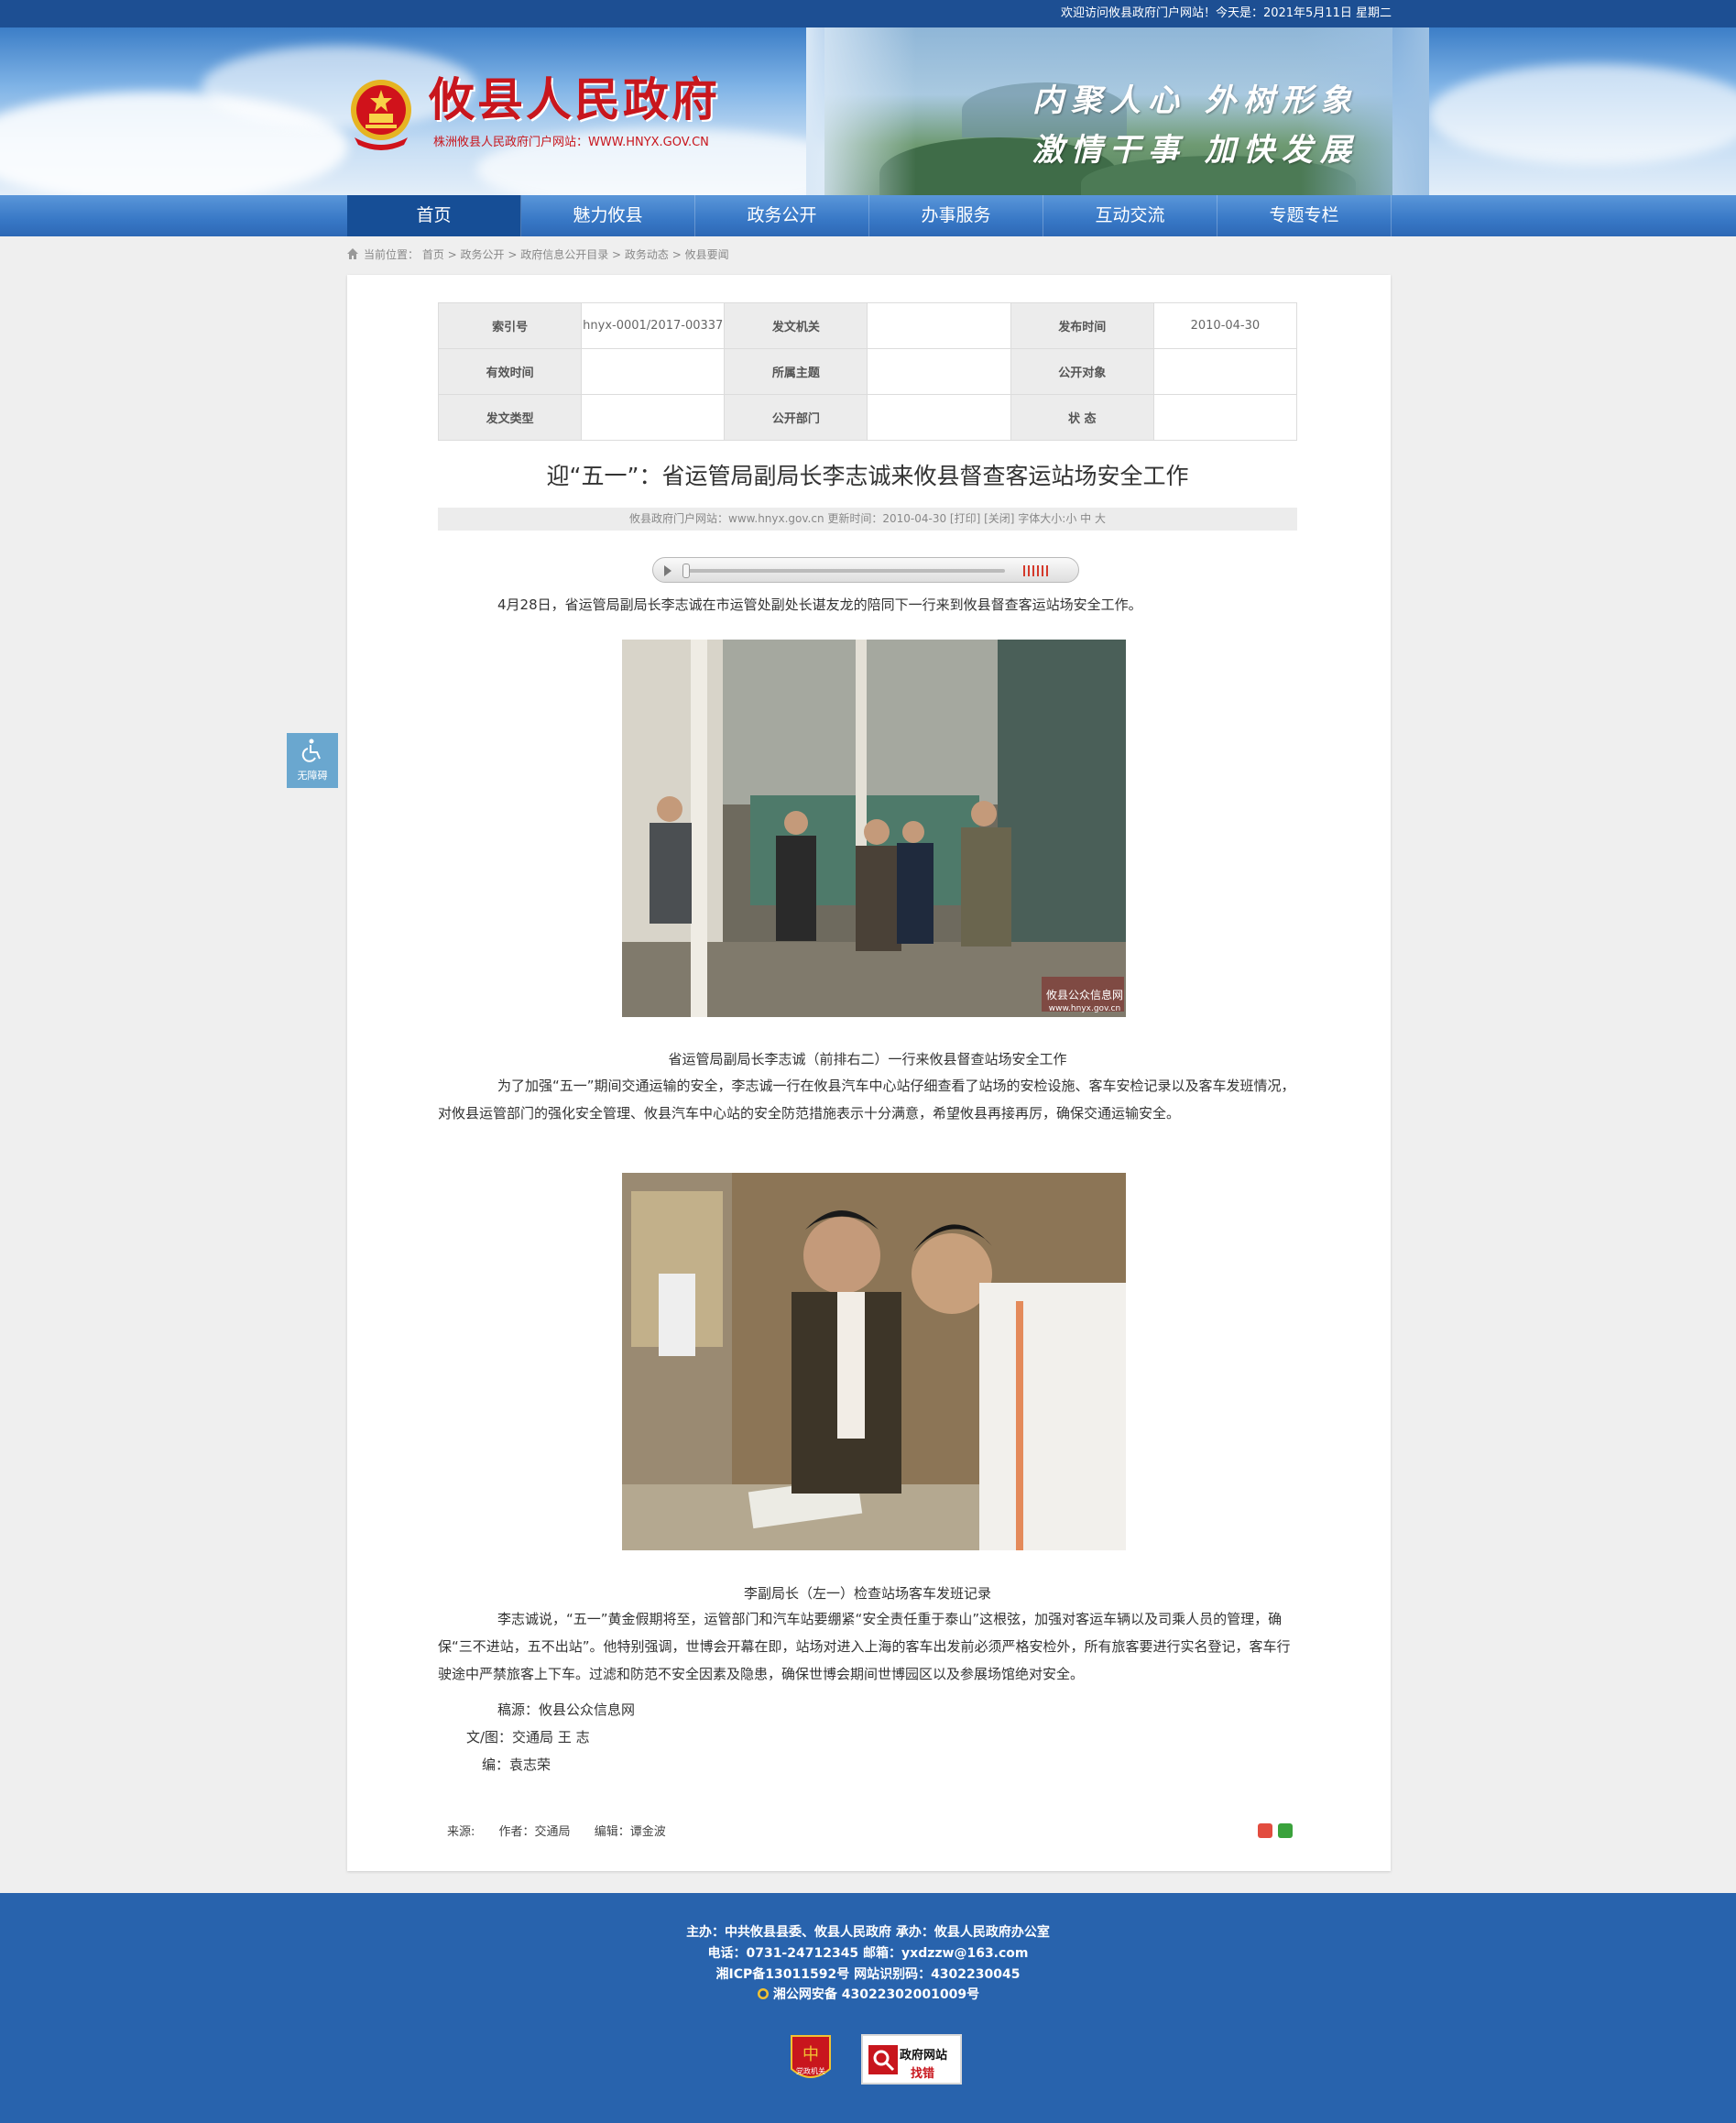 Image resolution: width=1736 pixels, height=2123 pixels. I want to click on author-label: 作者：交通局, so click(534, 1832).